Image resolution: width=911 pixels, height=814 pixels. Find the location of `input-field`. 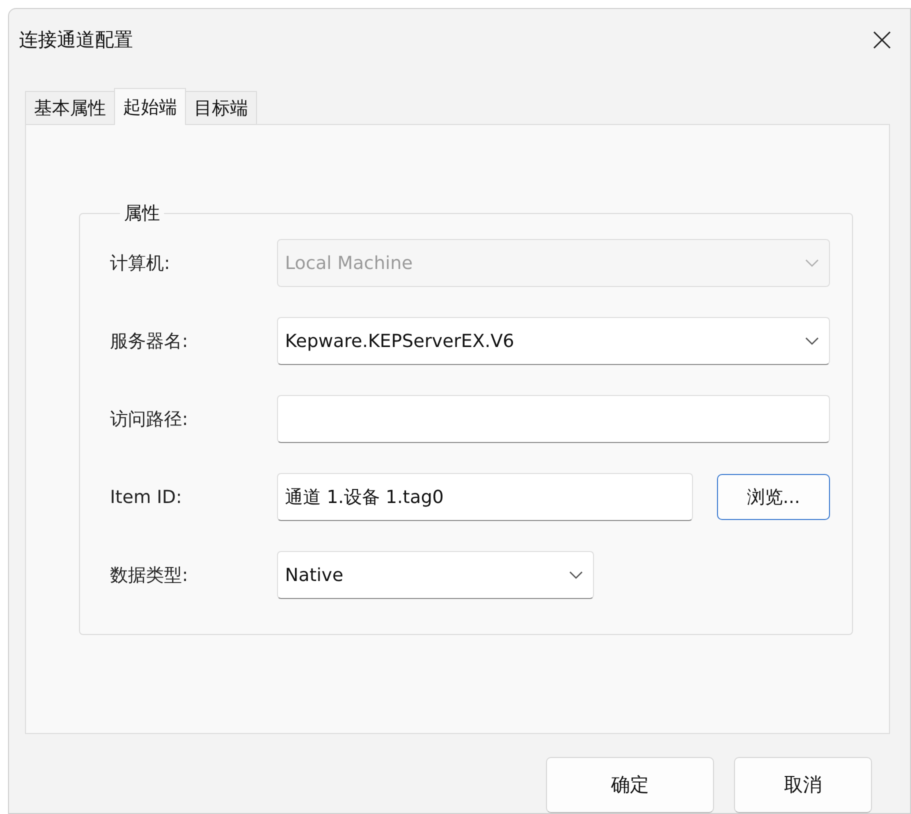

input-field is located at coordinates (553, 419).